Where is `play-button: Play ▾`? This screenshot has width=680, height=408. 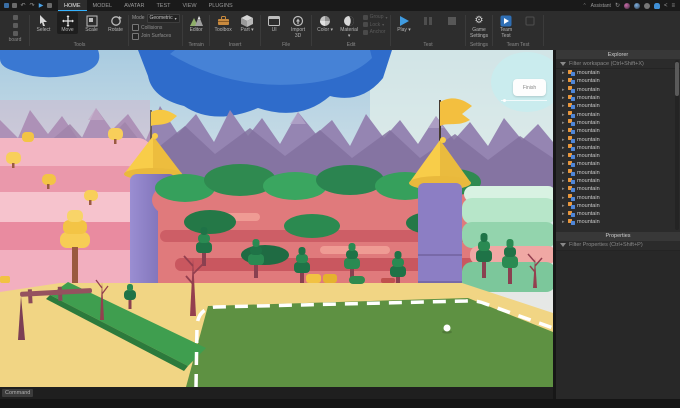
play-button: Play ▾ is located at coordinates (404, 23).